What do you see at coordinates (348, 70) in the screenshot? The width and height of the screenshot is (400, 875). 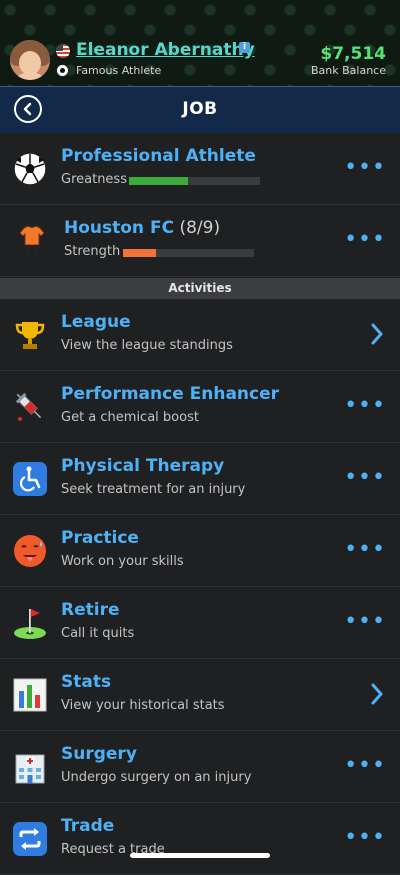 I see `bank-balance-label: Bank Balance` at bounding box center [348, 70].